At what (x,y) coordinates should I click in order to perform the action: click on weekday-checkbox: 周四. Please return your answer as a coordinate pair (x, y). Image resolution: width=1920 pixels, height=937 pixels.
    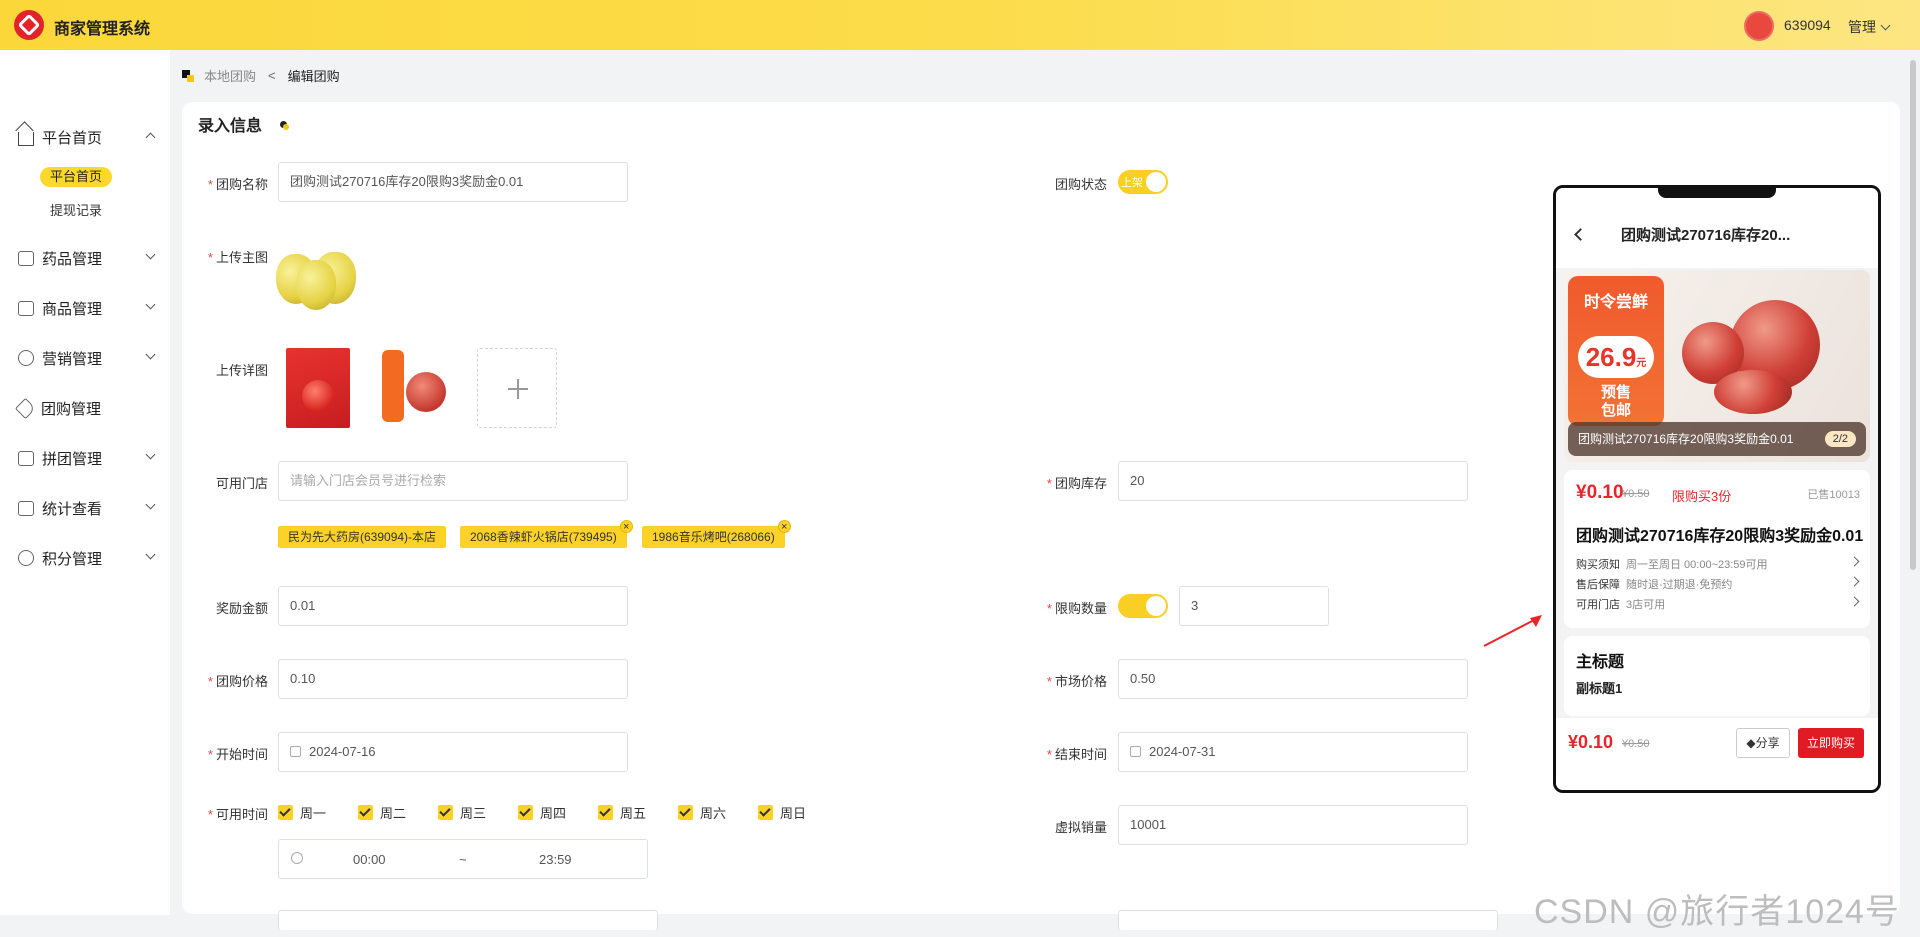
    Looking at the image, I should click on (542, 812).